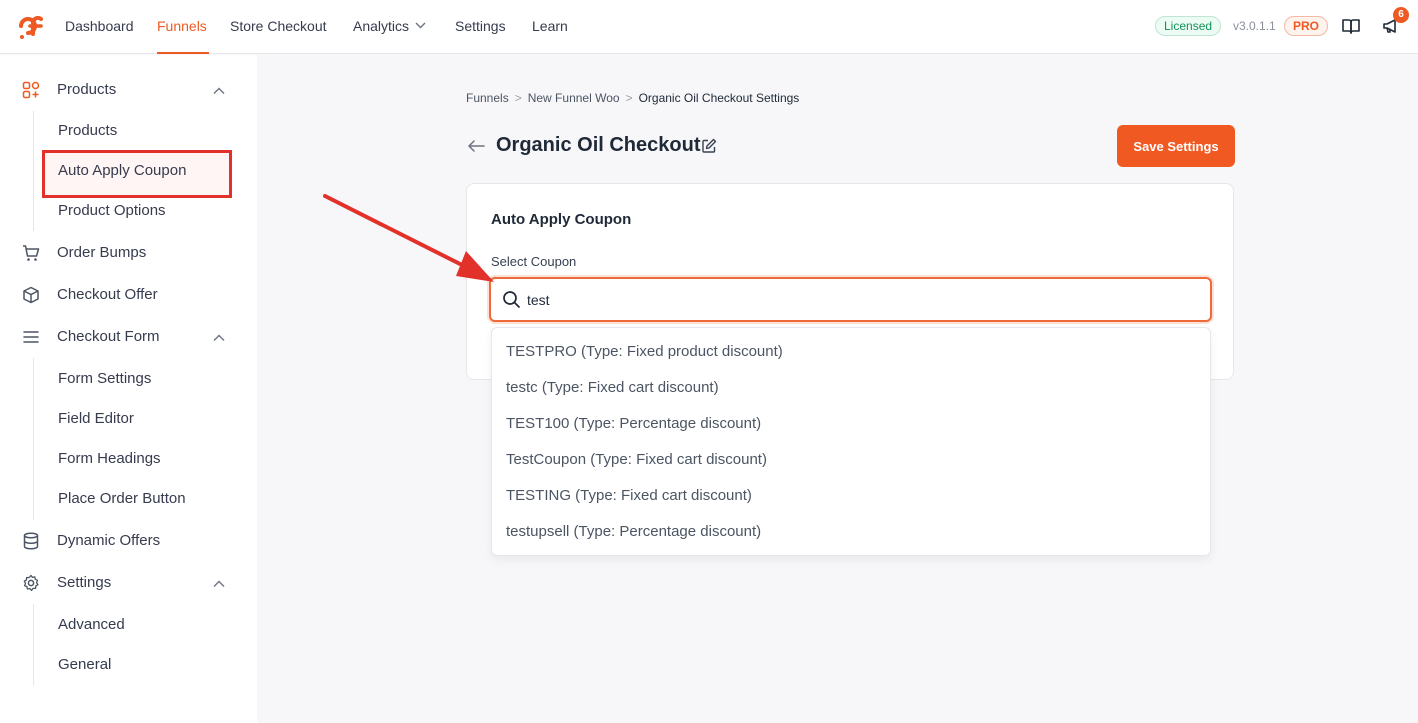  Describe the element at coordinates (31, 295) in the screenshot. I see `box-icon` at that location.